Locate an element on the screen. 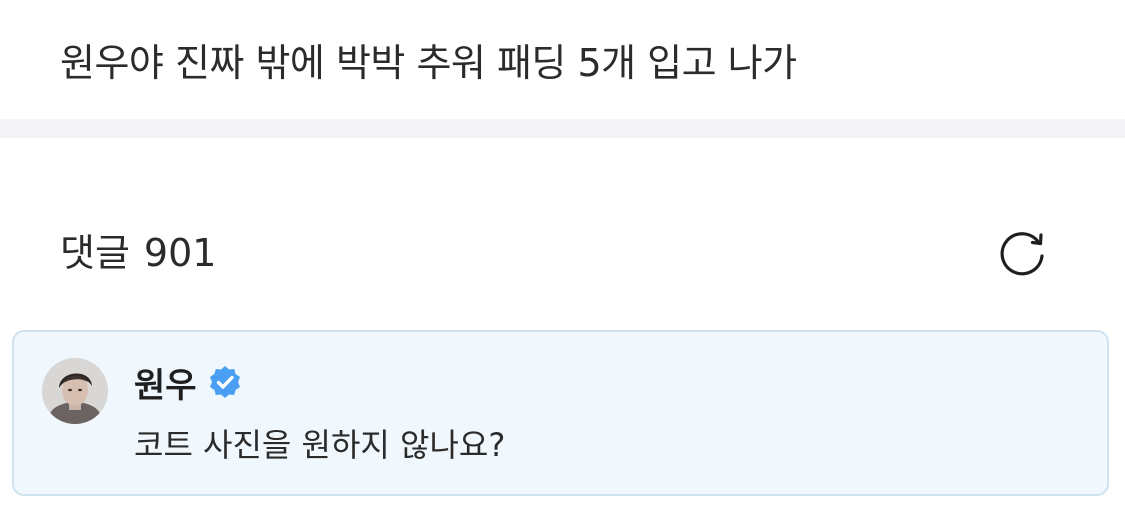 Image resolution: width=1125 pixels, height=526 pixels. avatar is located at coordinates (75, 391).